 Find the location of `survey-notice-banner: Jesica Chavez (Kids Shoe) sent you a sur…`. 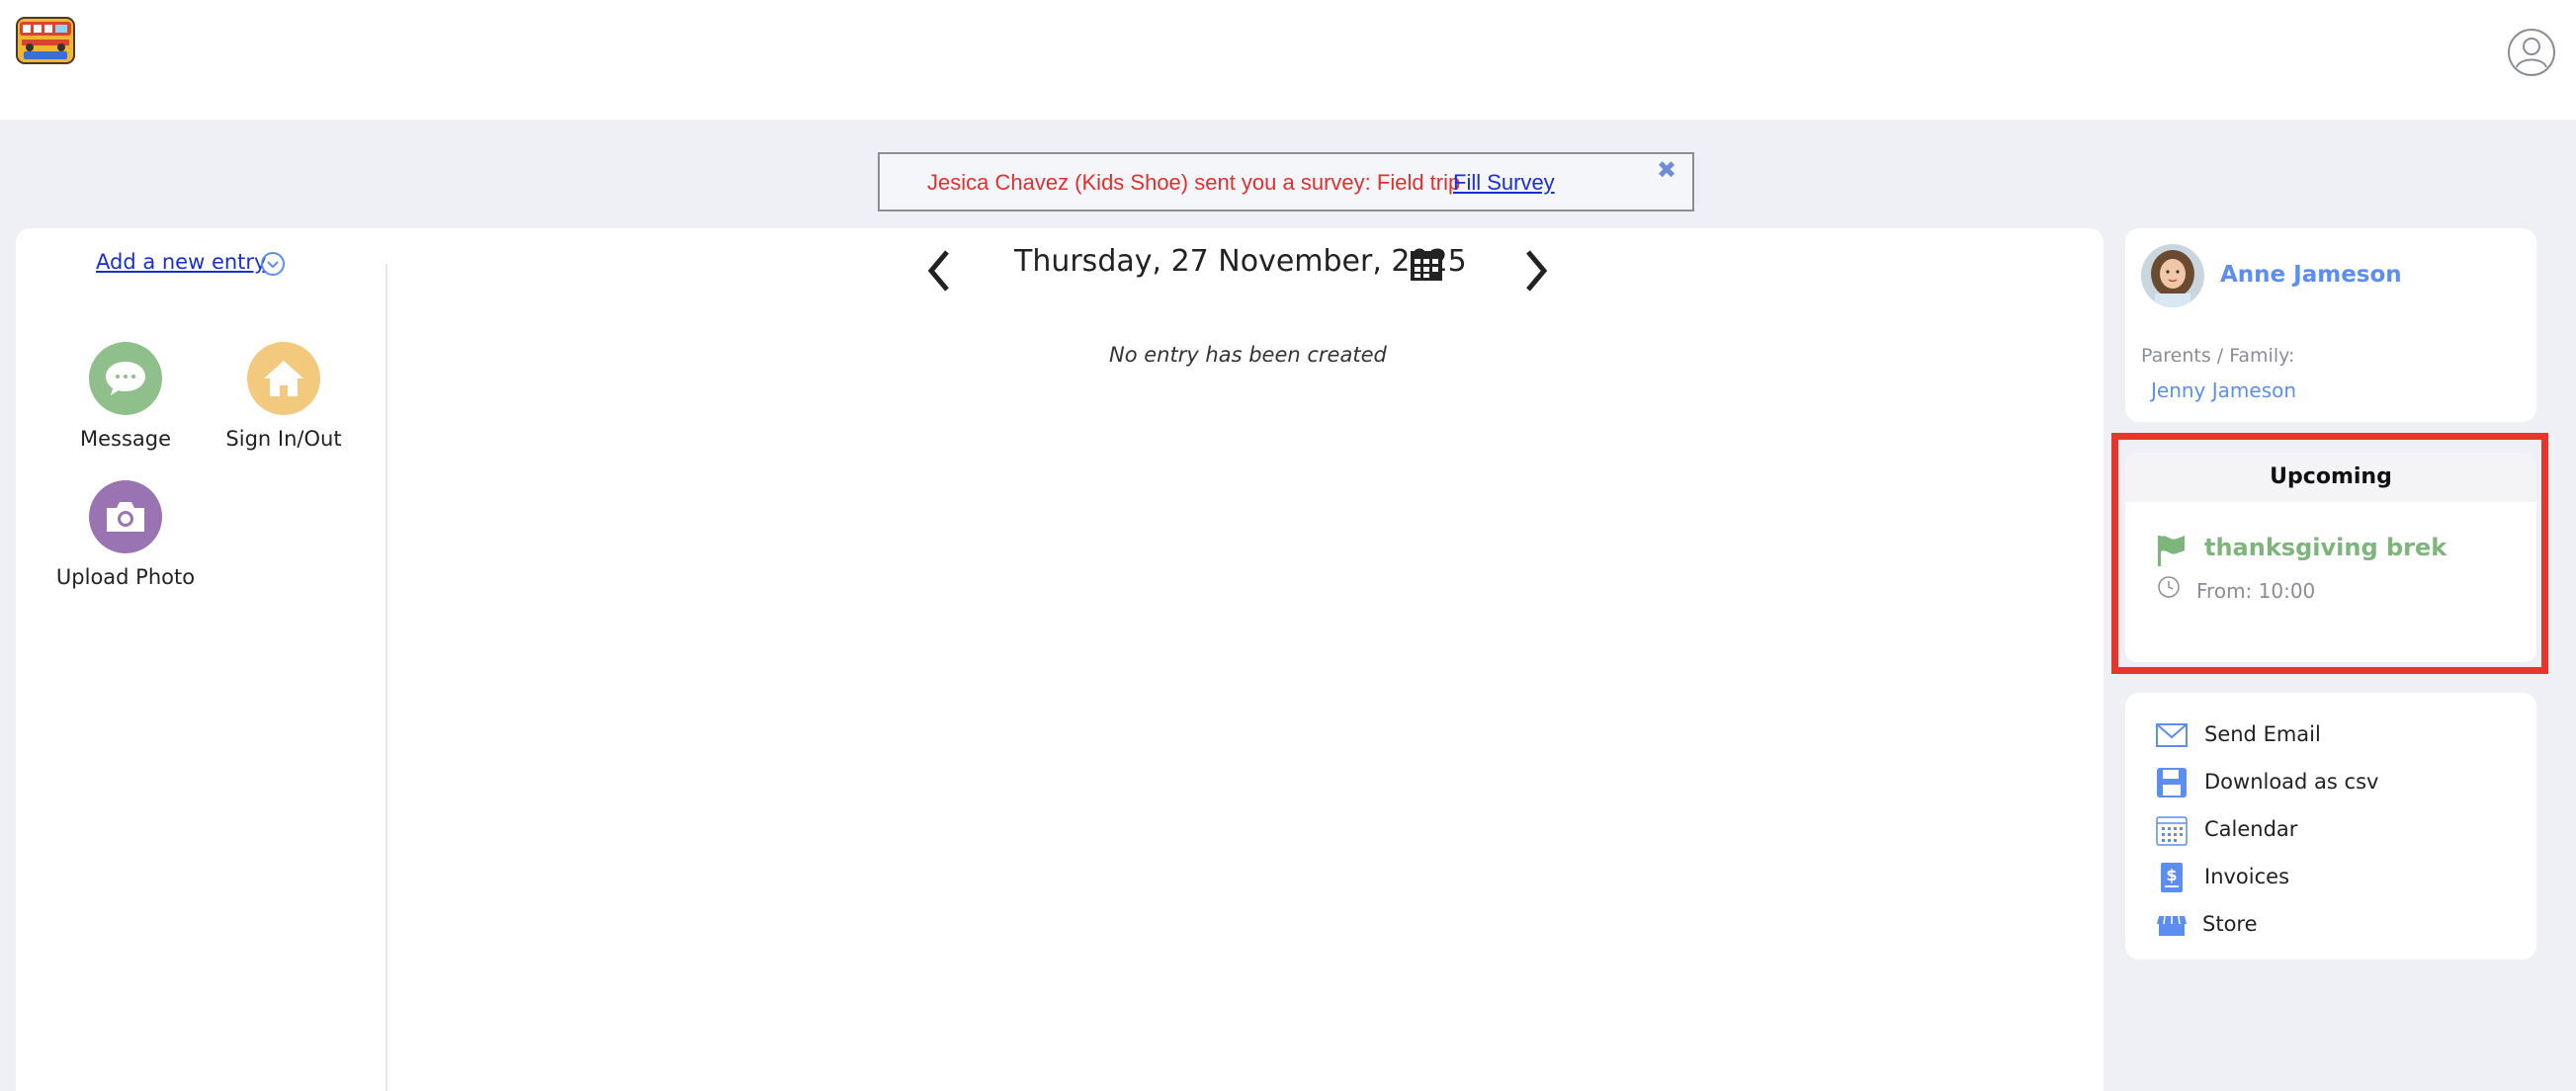

survey-notice-banner: Jesica Chavez (Kids Shoe) sent you a sur… is located at coordinates (1286, 181).